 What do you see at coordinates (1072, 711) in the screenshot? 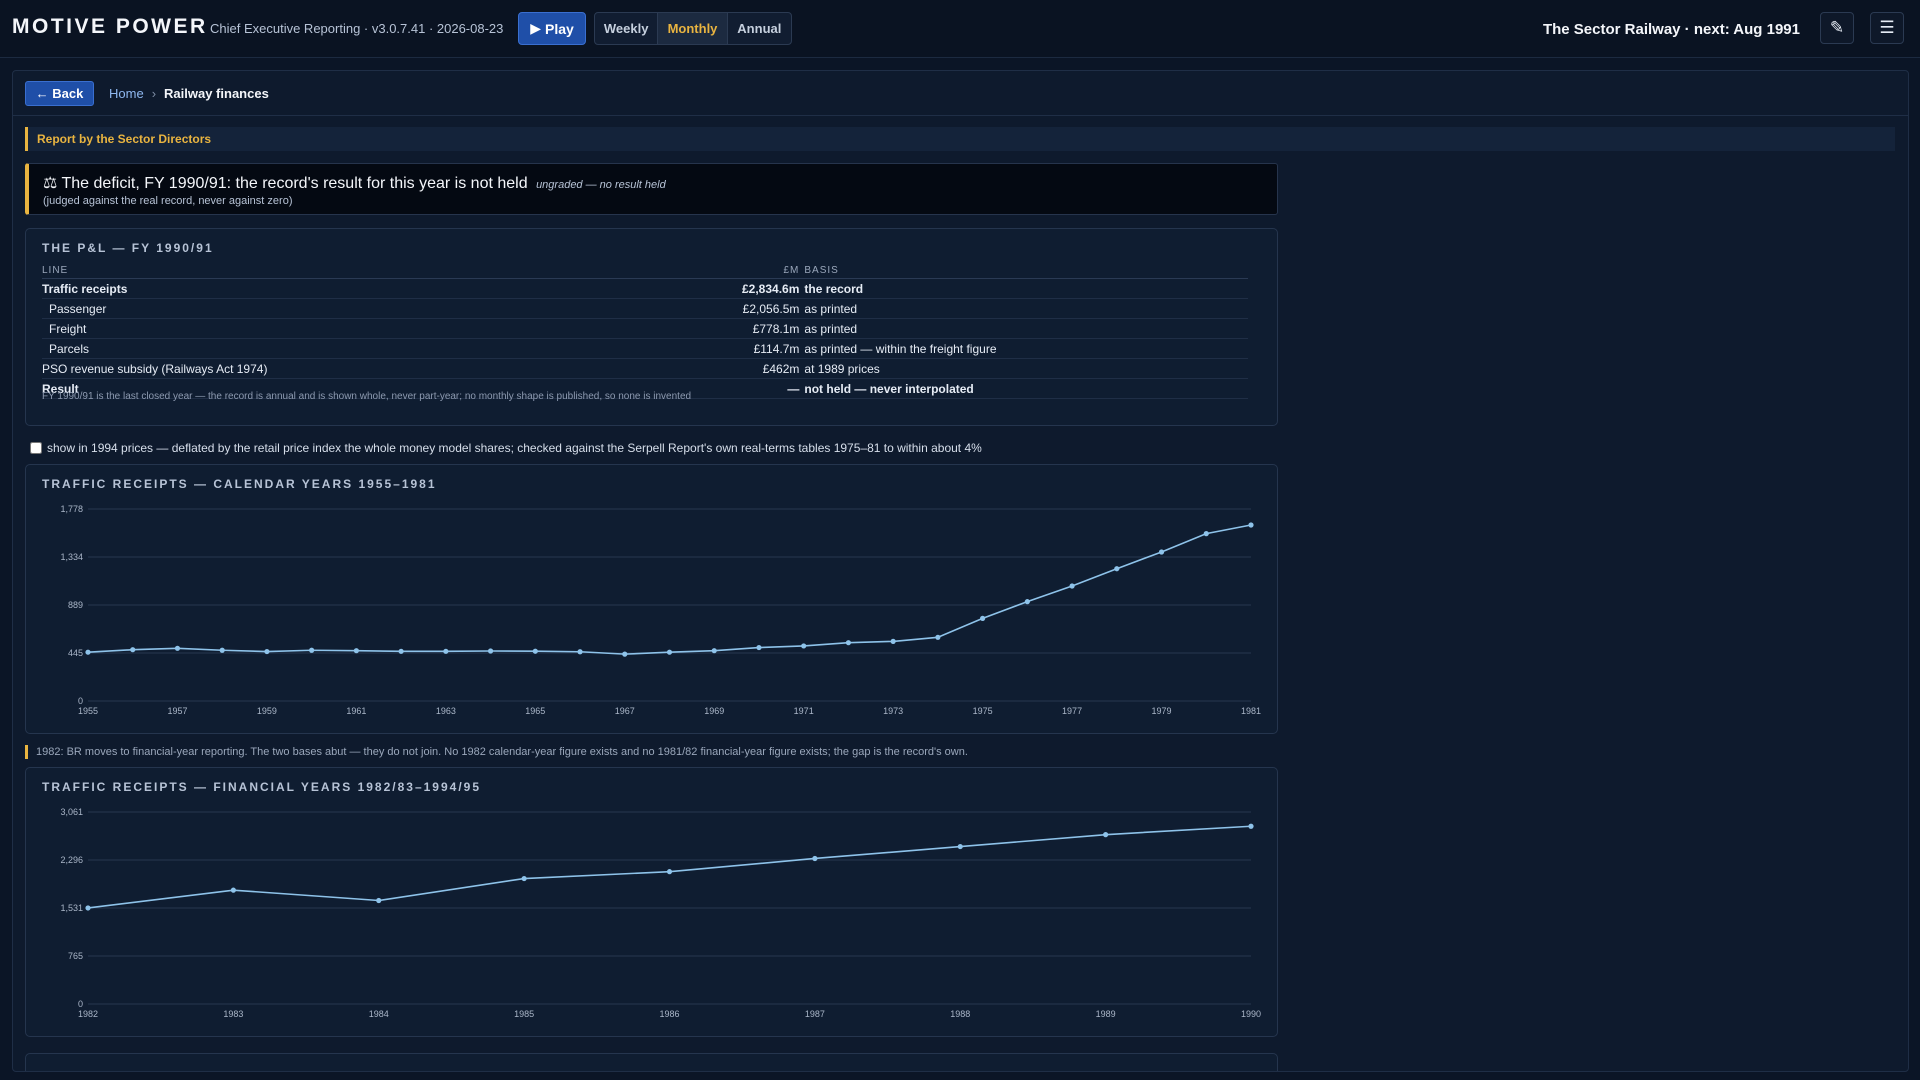
I see `x-tick-label: 1977` at bounding box center [1072, 711].